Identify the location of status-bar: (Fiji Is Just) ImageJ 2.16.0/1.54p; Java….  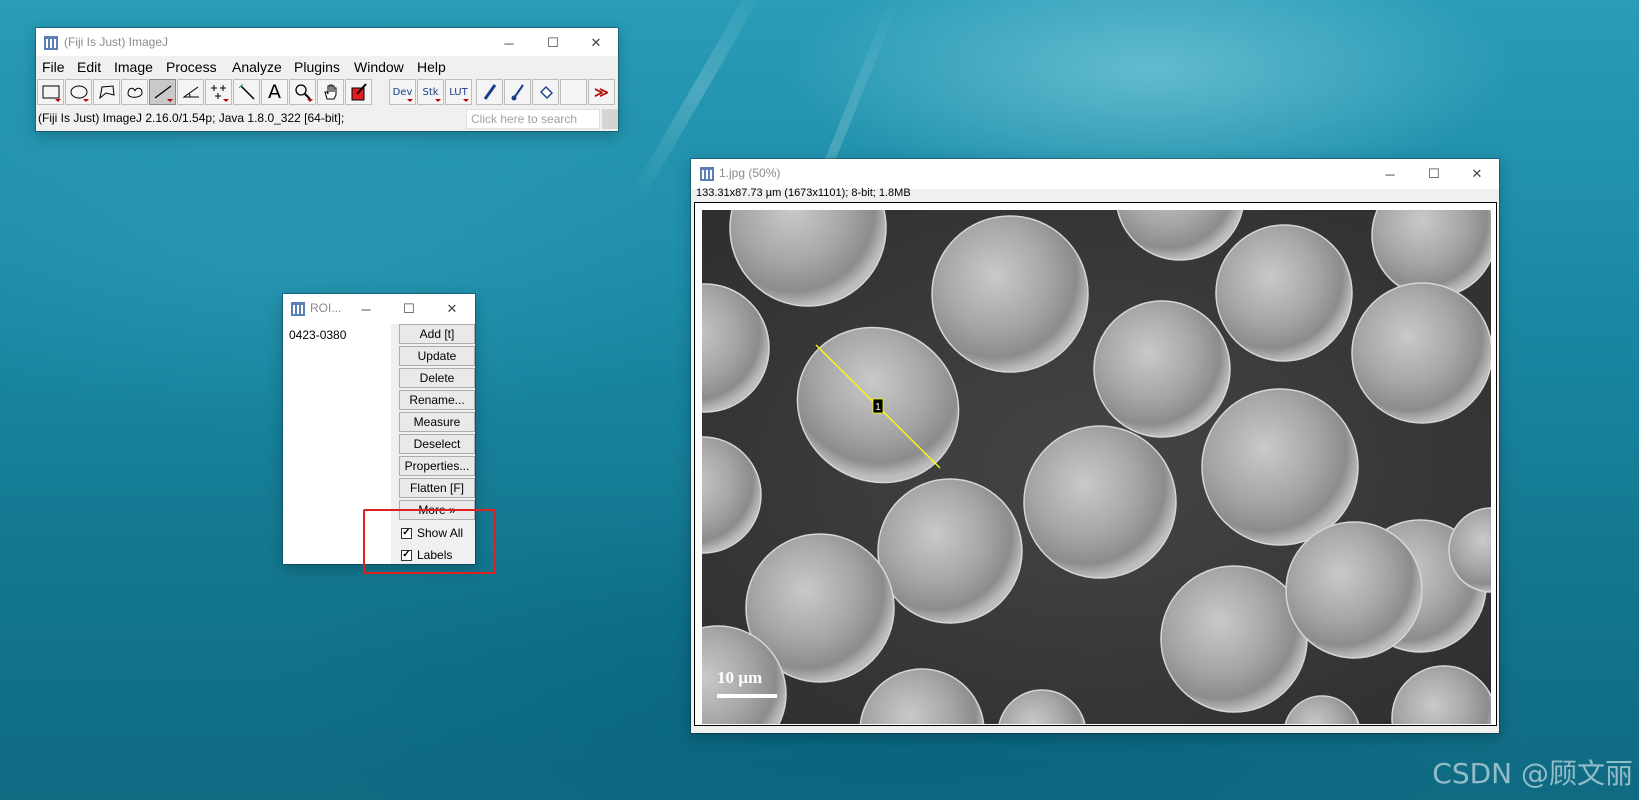
(327, 119).